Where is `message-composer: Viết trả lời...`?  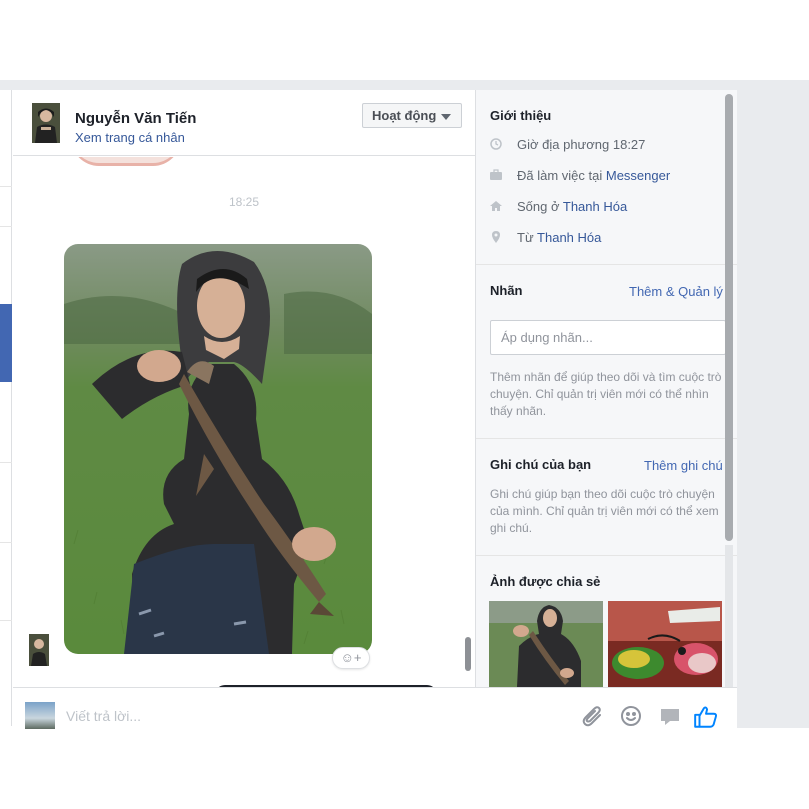 message-composer: Viết trả lời... is located at coordinates (375, 708).